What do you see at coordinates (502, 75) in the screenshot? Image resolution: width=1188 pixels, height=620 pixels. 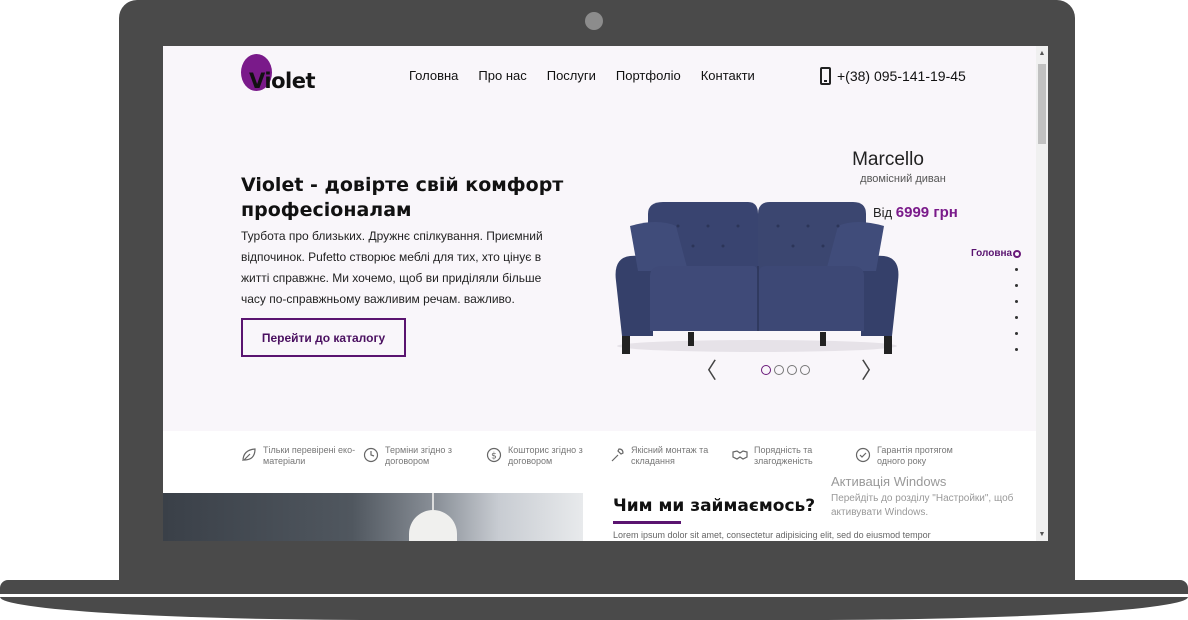 I see `nav-item-about: Про нас` at bounding box center [502, 75].